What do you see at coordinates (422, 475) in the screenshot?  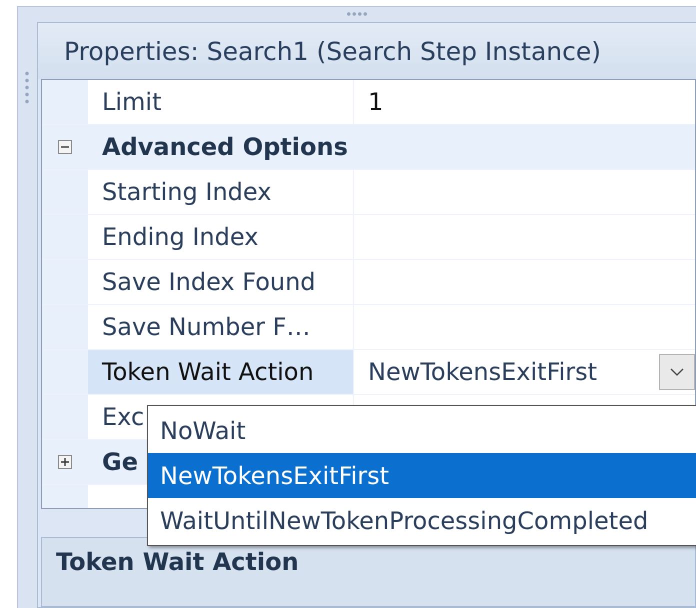 I see `dropdown-option: NewTokensExitFirst` at bounding box center [422, 475].